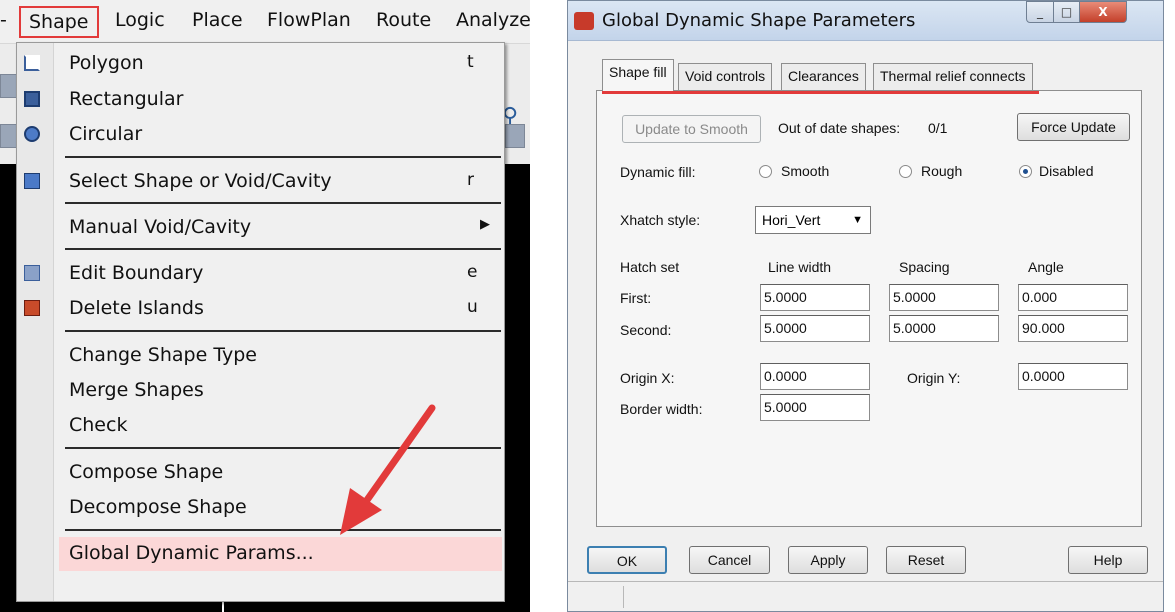 The width and height of the screenshot is (1175, 612). I want to click on status-bar, so click(865, 596).